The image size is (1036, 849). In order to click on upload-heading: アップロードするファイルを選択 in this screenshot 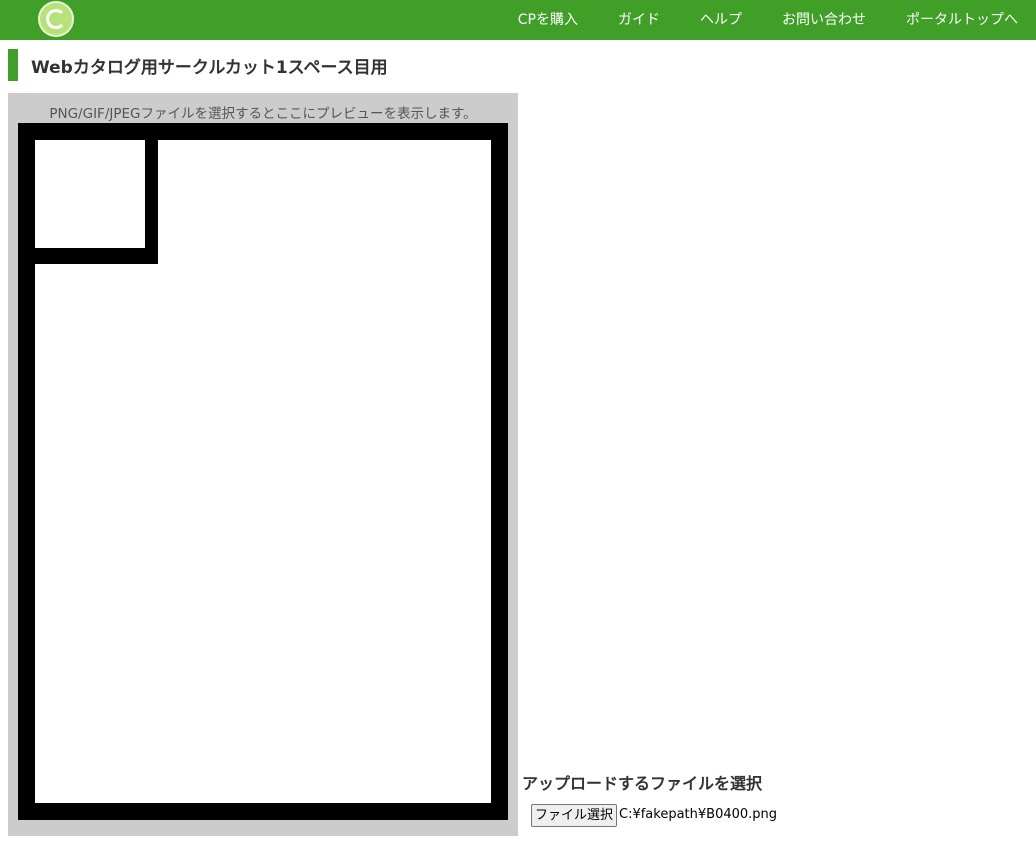, I will do `click(642, 783)`.